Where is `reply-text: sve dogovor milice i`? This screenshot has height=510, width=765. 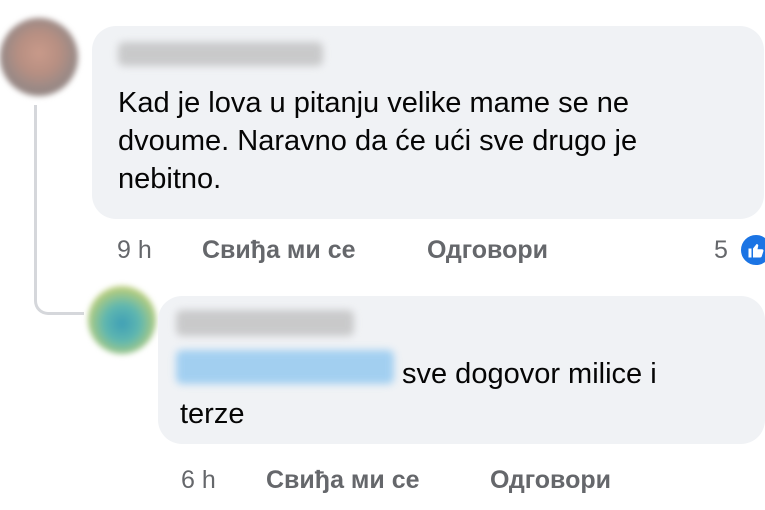 reply-text: sve dogovor milice i is located at coordinates (529, 374).